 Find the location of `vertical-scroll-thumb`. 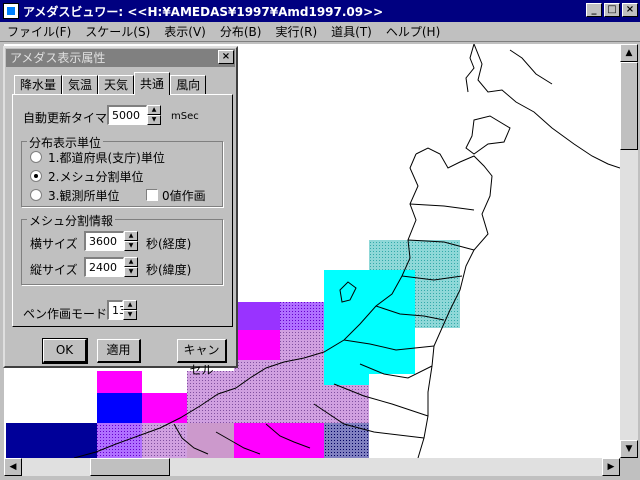

vertical-scroll-thumb is located at coordinates (629, 106).